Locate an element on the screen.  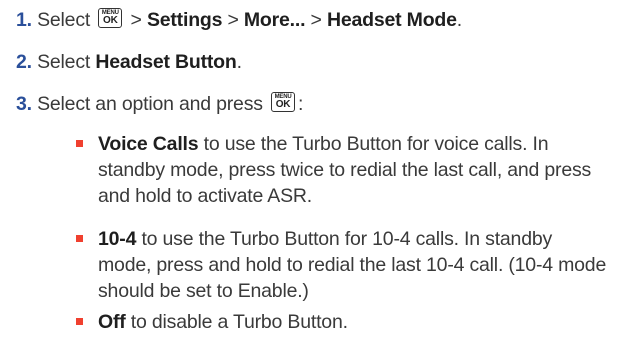
step-text: Select an option and press is located at coordinates (150, 104).